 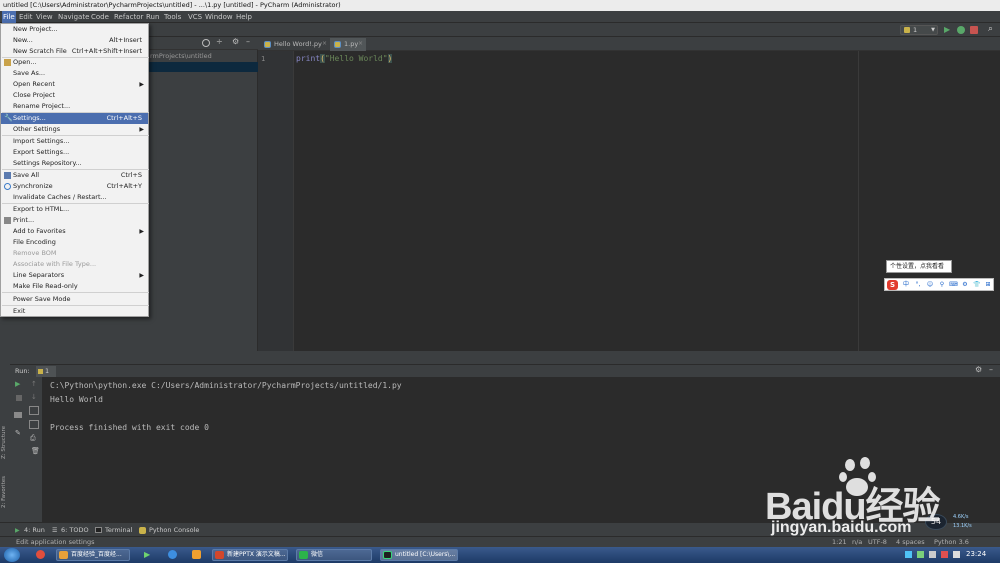 What do you see at coordinates (18, 415) in the screenshot?
I see `layout-icon` at bounding box center [18, 415].